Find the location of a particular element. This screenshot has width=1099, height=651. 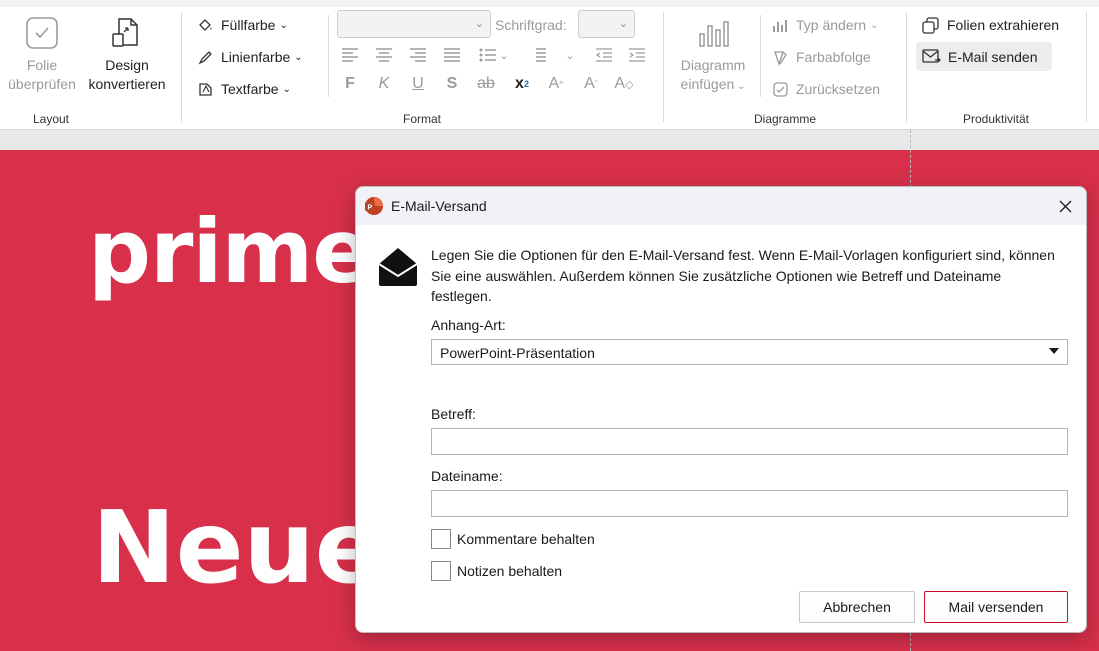

bullet-list-icon is located at coordinates (488, 55).